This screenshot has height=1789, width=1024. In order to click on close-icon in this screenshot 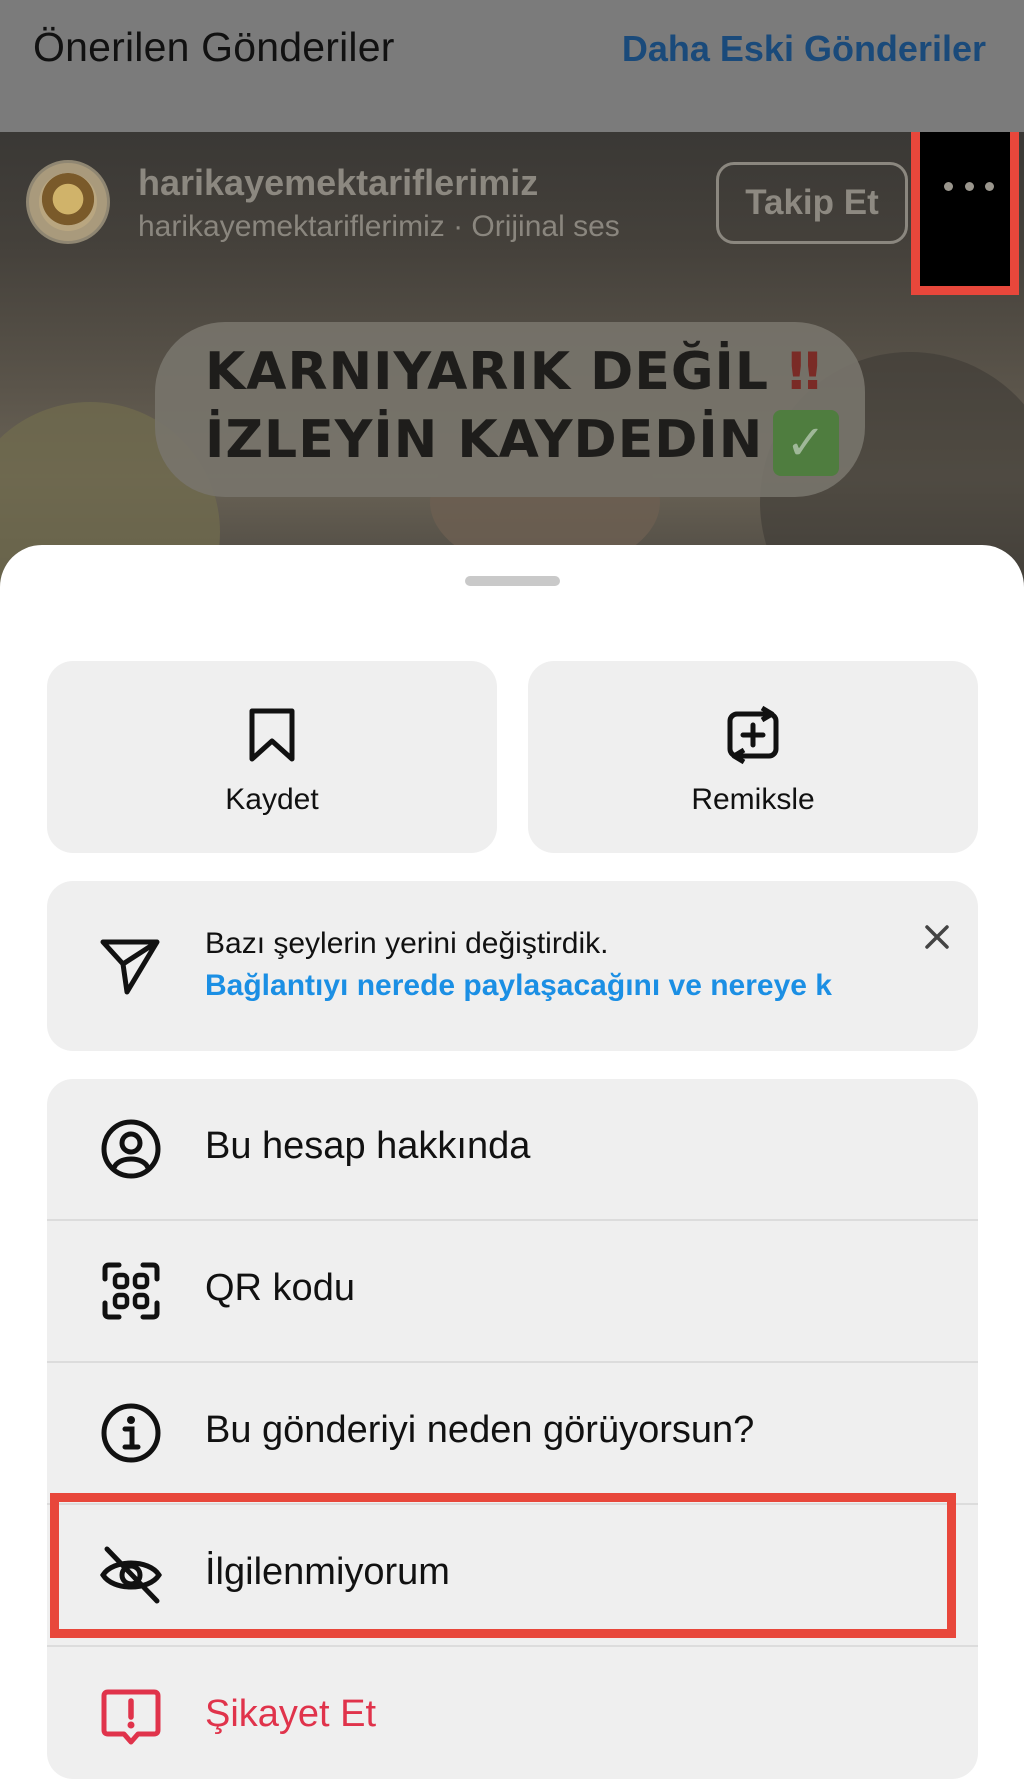, I will do `click(937, 937)`.